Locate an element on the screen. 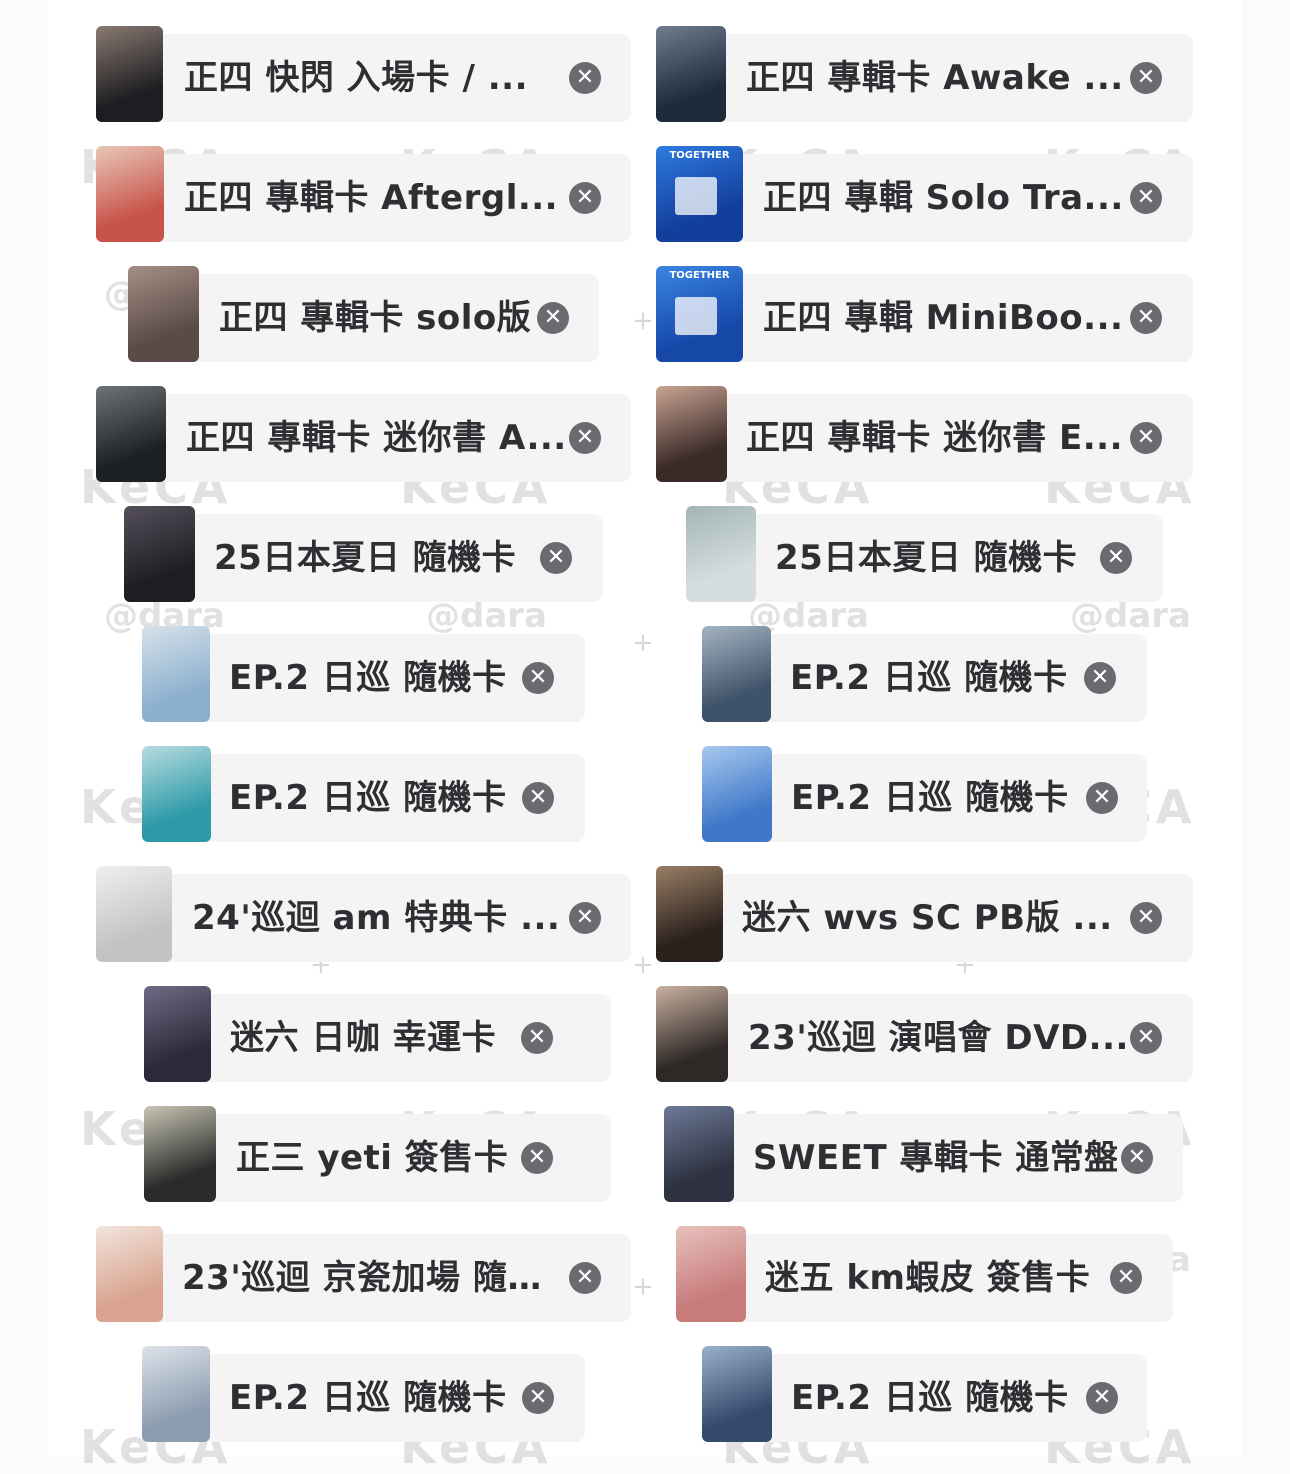 The image size is (1290, 1474). photocard-tag-label: 迷六 日咖 幸運卡 is located at coordinates (363, 1038).